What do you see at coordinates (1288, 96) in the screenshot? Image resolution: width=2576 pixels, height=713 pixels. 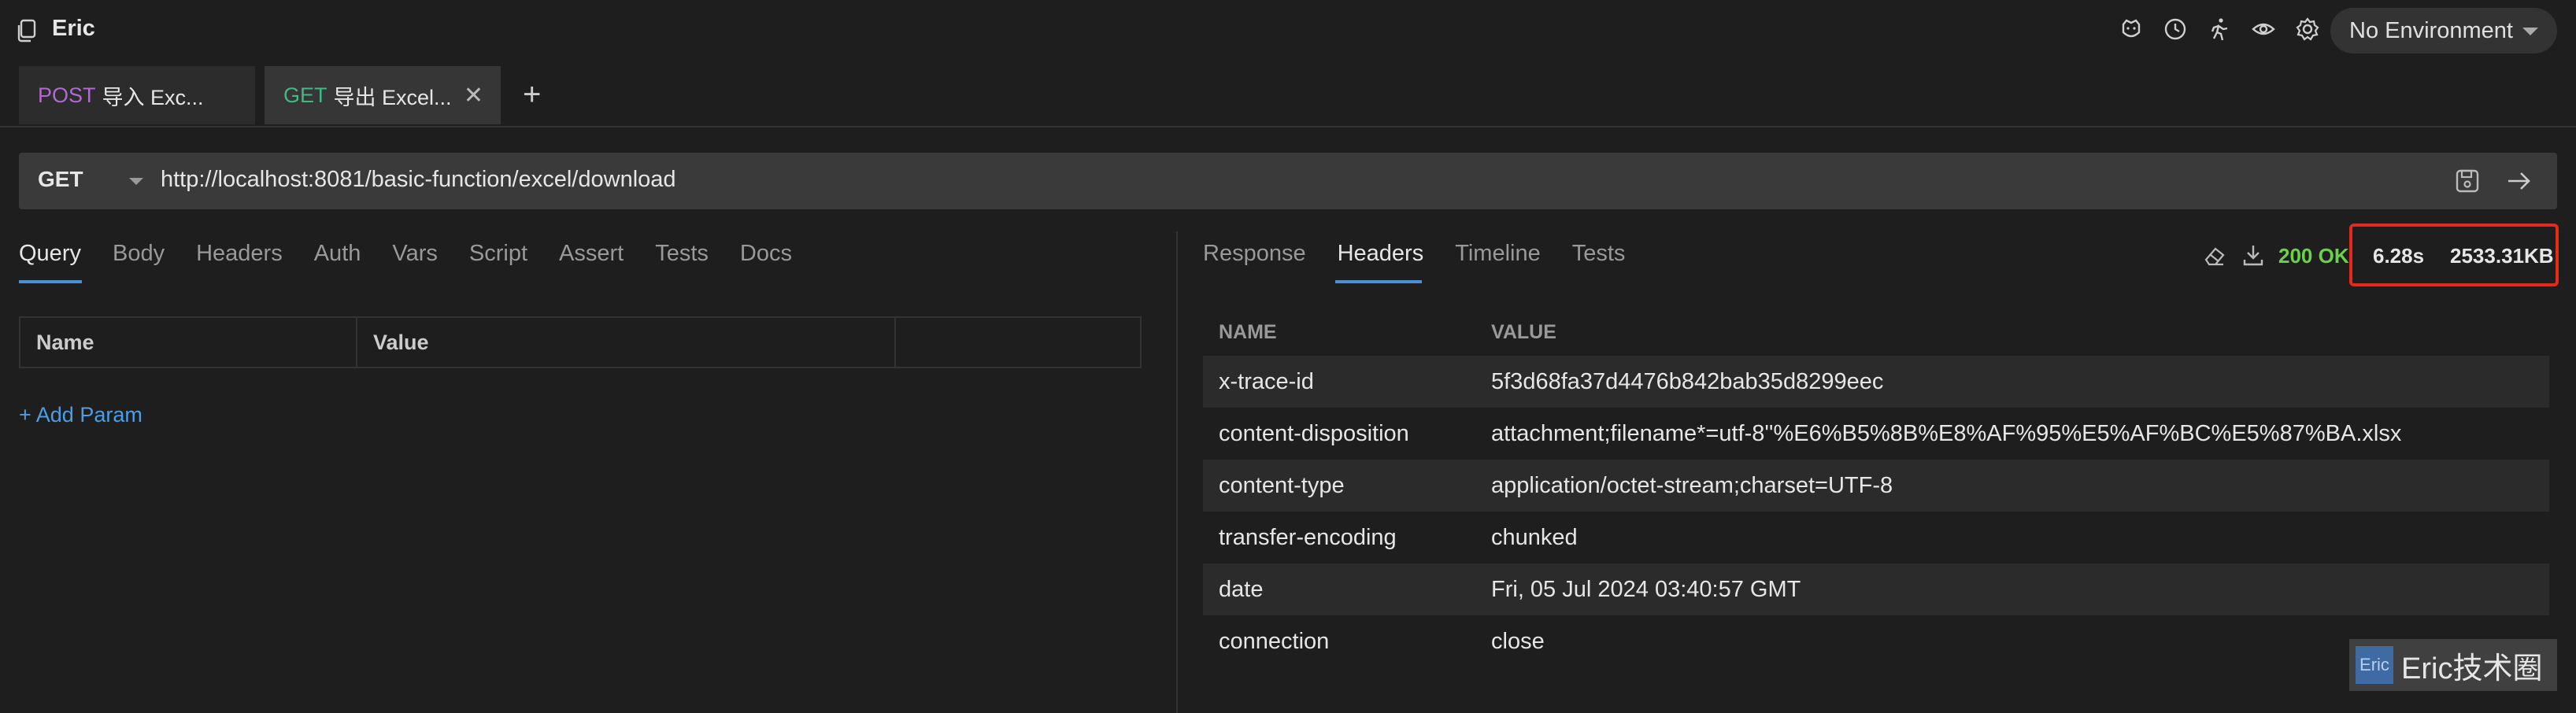 I see `request-tabs: POST 导入 Exc... GET 导出 Excel... ✕ +` at bounding box center [1288, 96].